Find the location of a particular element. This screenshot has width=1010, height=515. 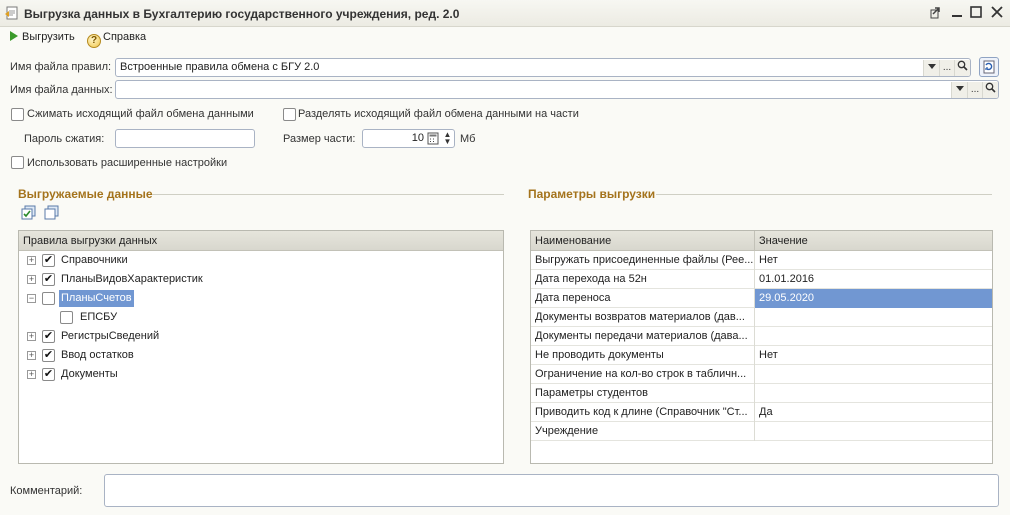

minimize-icon is located at coordinates (957, 14).